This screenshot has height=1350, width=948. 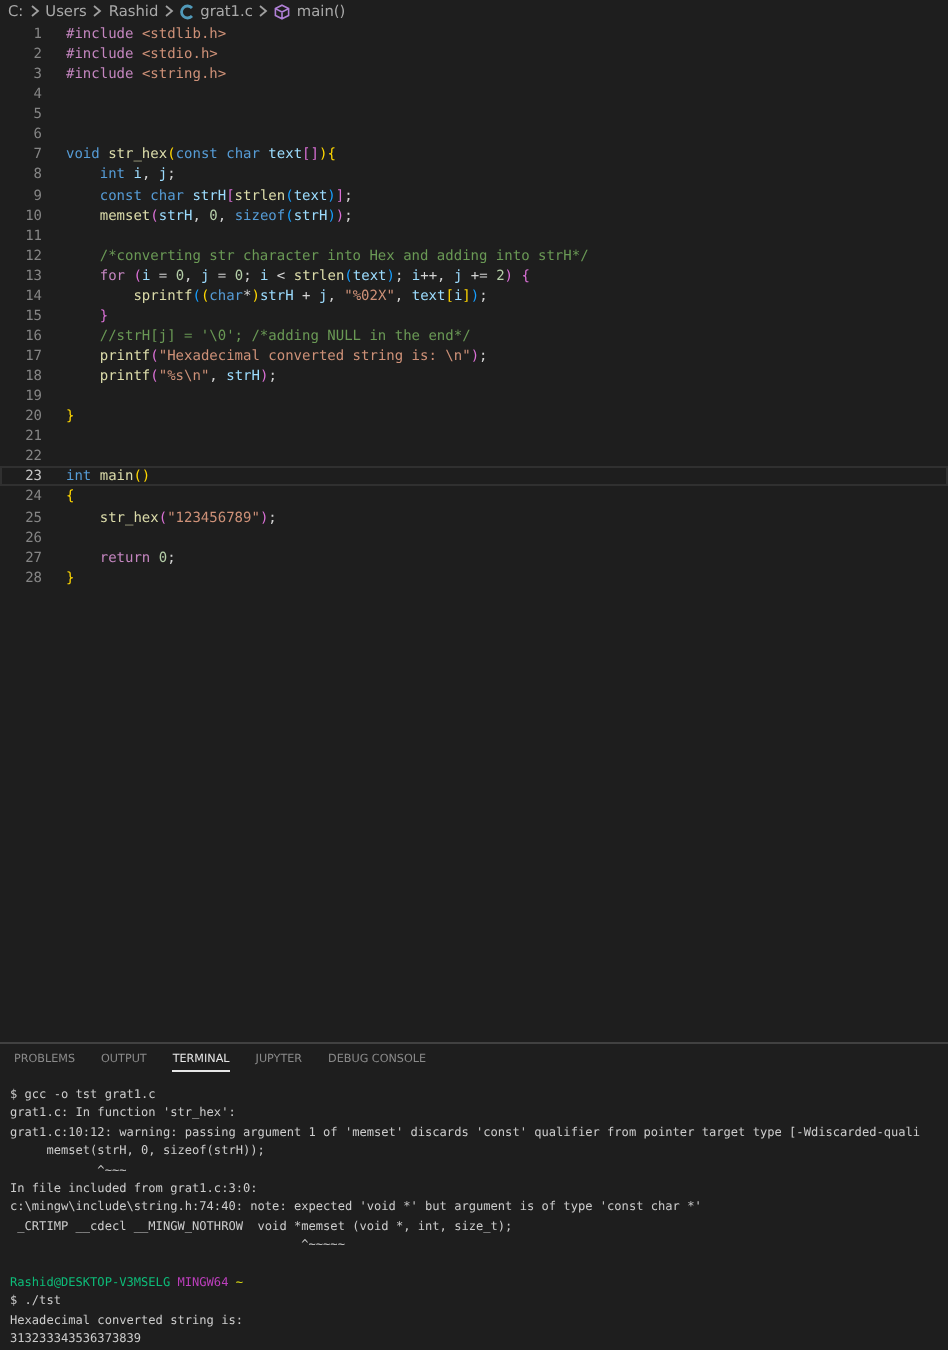 I want to click on cube-icon, so click(x=282, y=11).